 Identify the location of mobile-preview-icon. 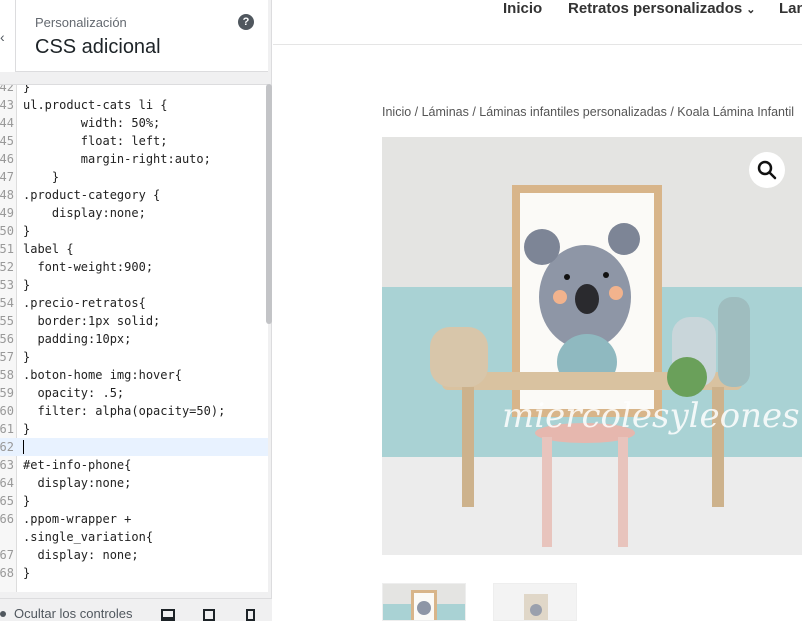
(250, 615).